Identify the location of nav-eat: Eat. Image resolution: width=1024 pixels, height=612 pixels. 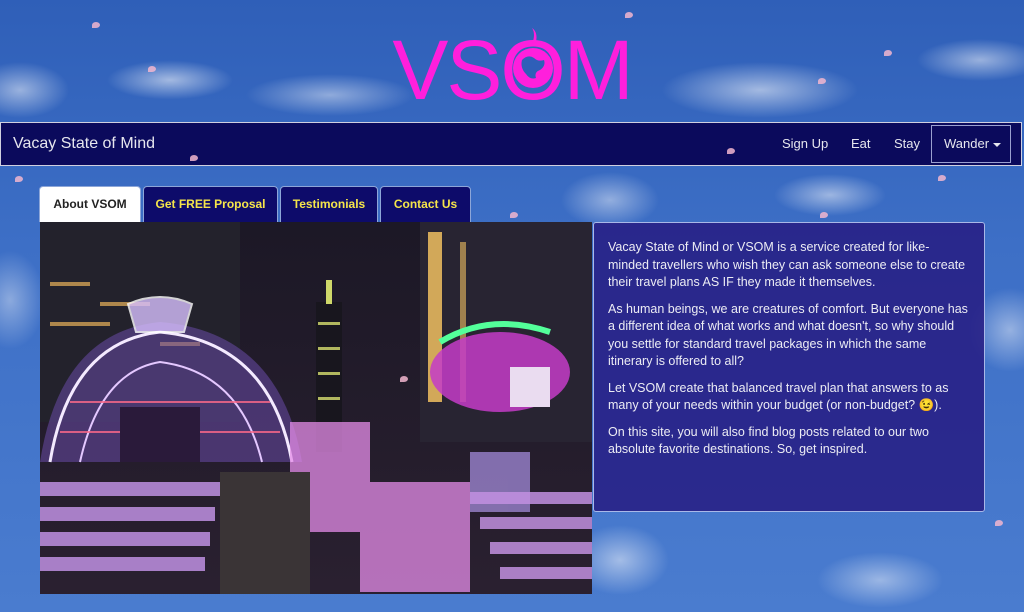
(861, 144).